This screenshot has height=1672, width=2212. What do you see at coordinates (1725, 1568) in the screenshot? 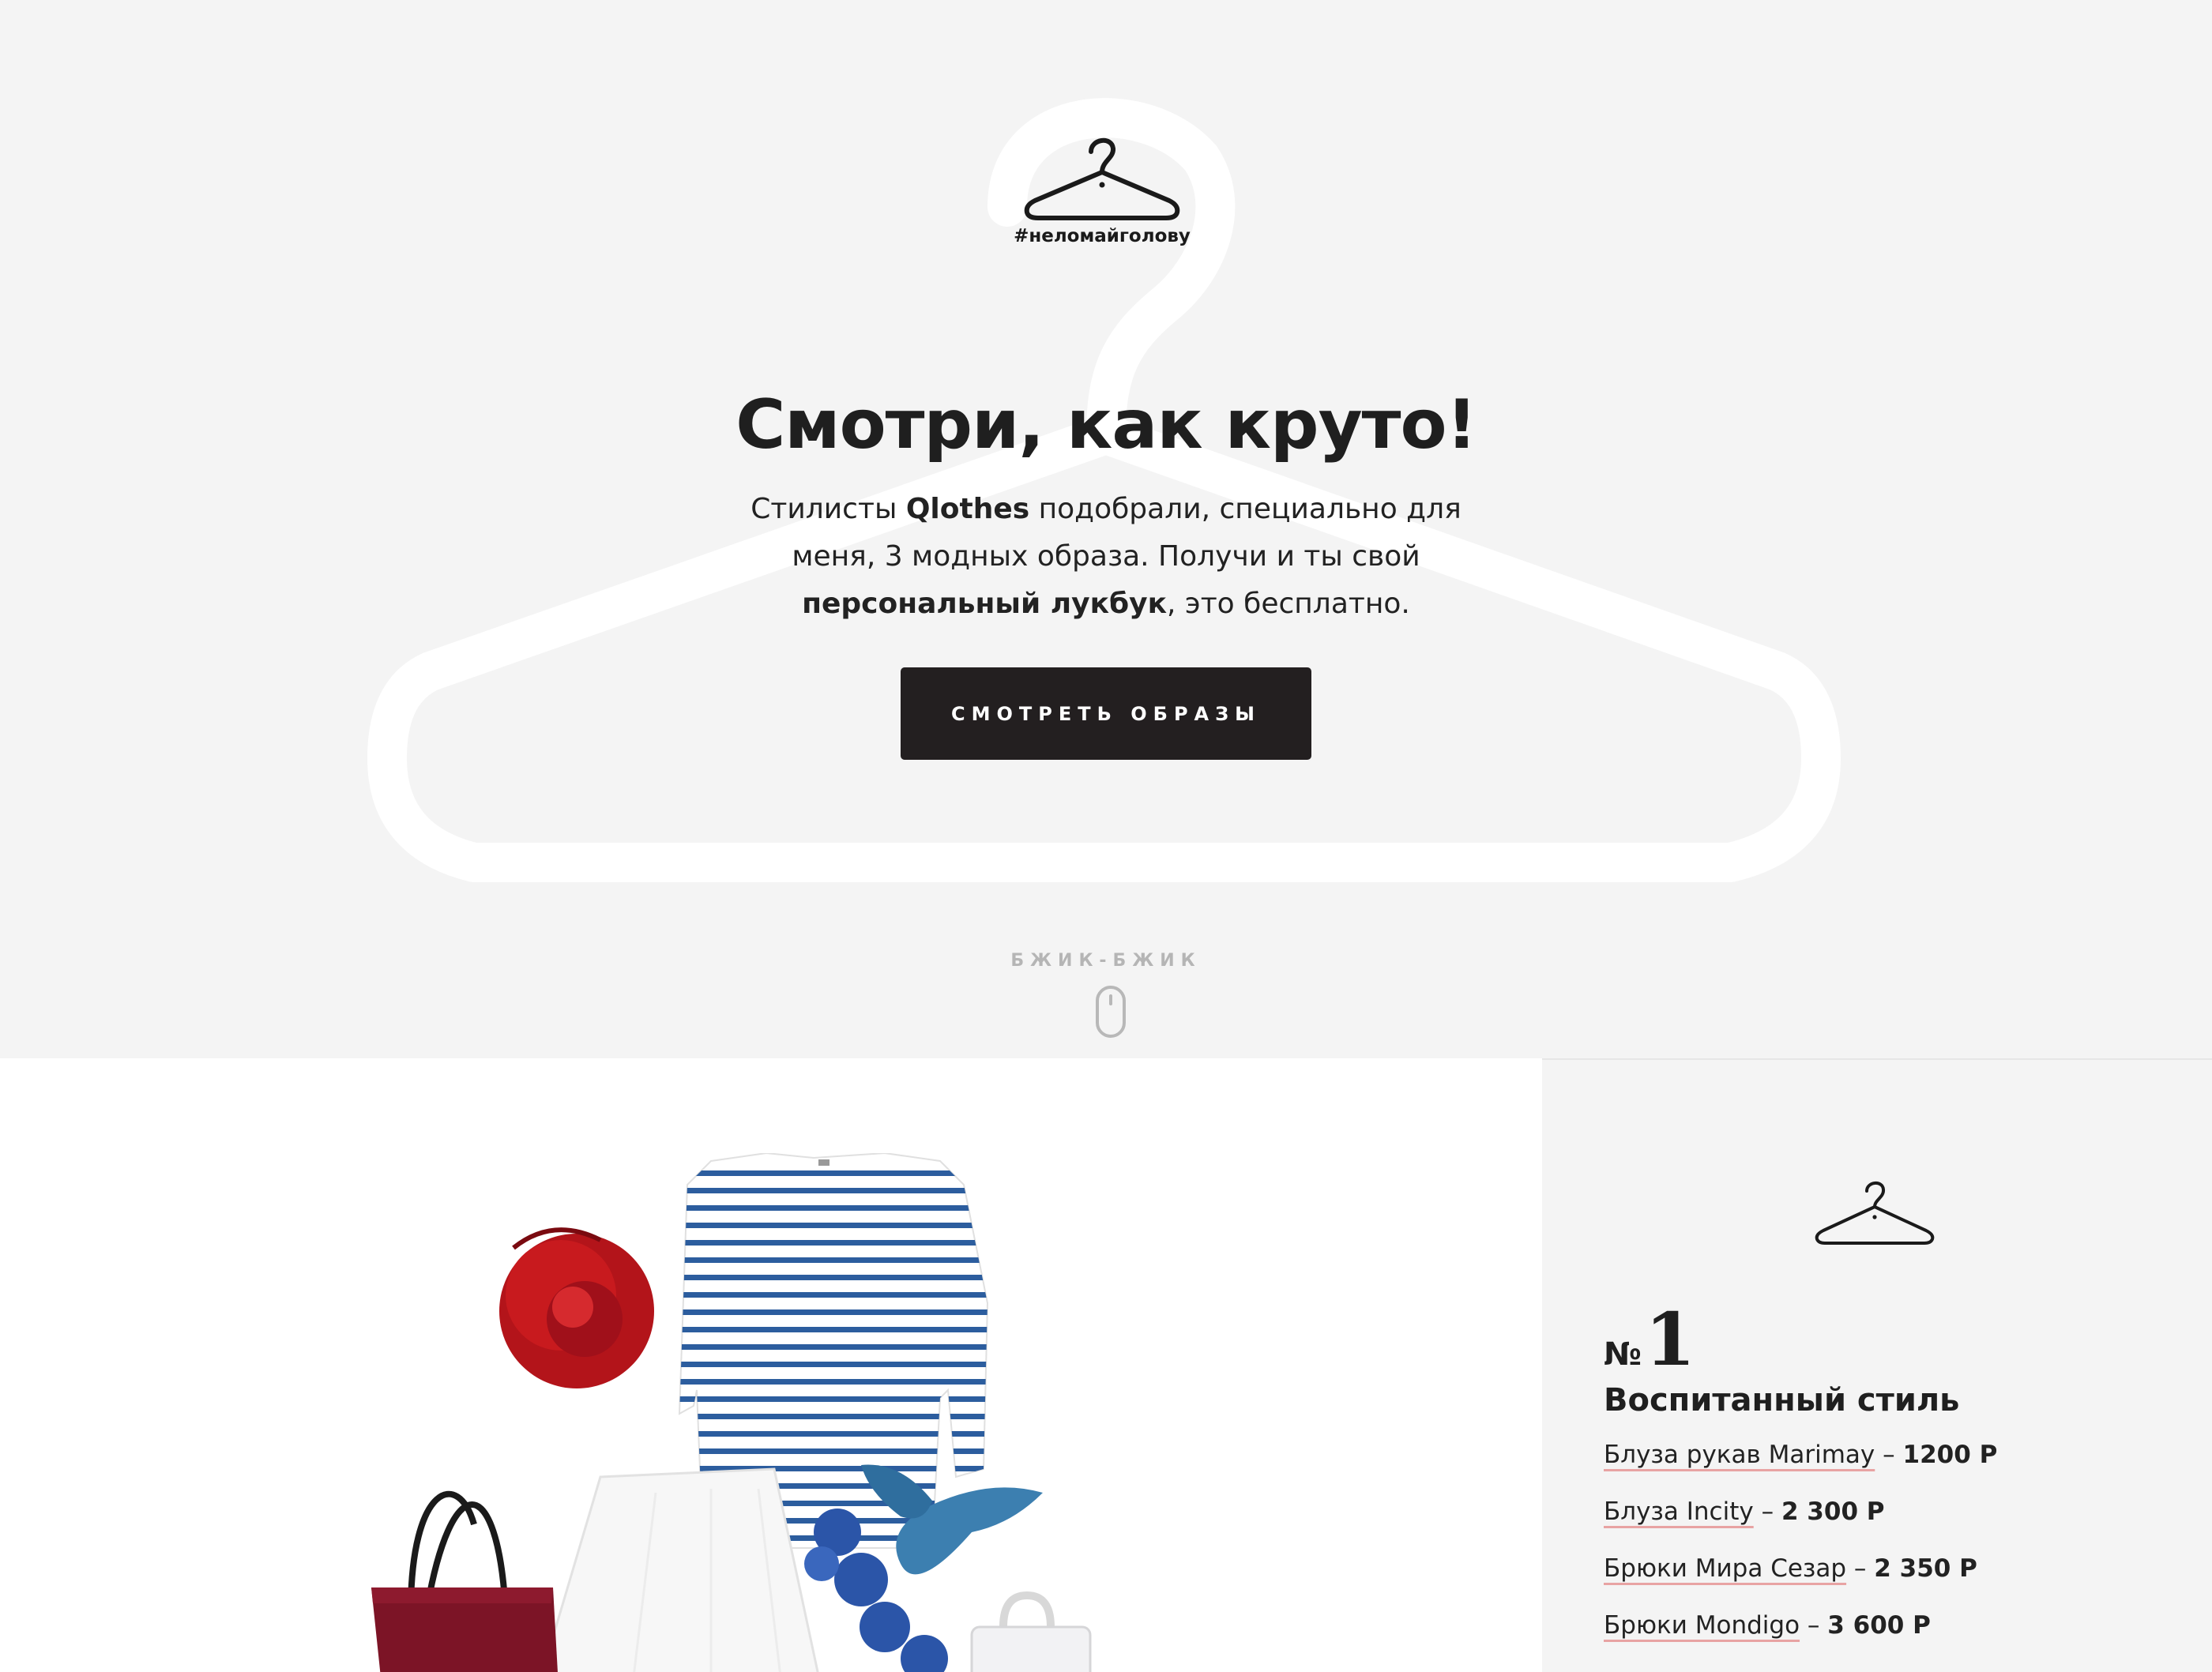
I see `item-link: Брюки Мира Сезар` at bounding box center [1725, 1568].